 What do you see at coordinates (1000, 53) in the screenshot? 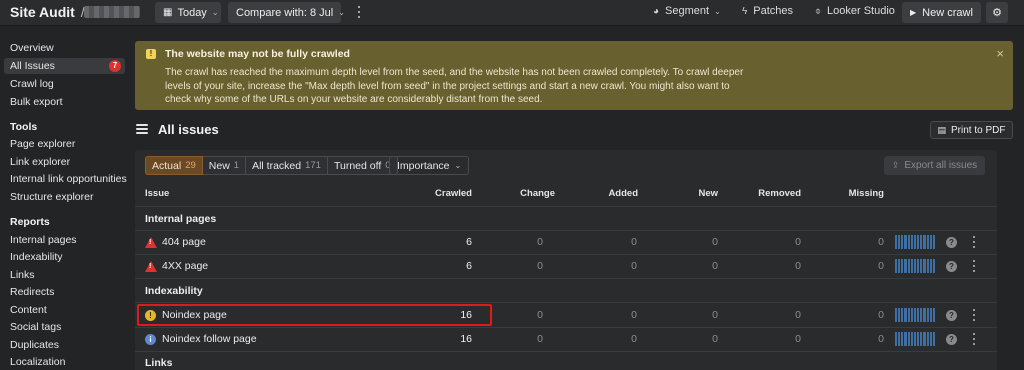
I see `close-icon: ×` at bounding box center [1000, 53].